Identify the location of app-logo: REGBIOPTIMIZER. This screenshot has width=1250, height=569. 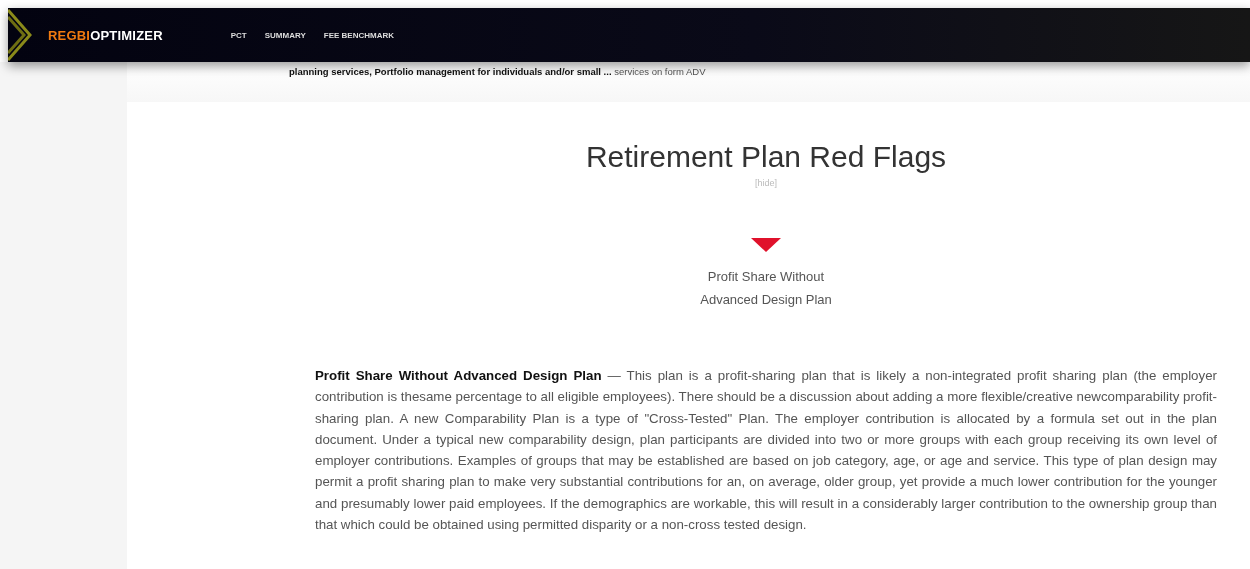
(105, 35).